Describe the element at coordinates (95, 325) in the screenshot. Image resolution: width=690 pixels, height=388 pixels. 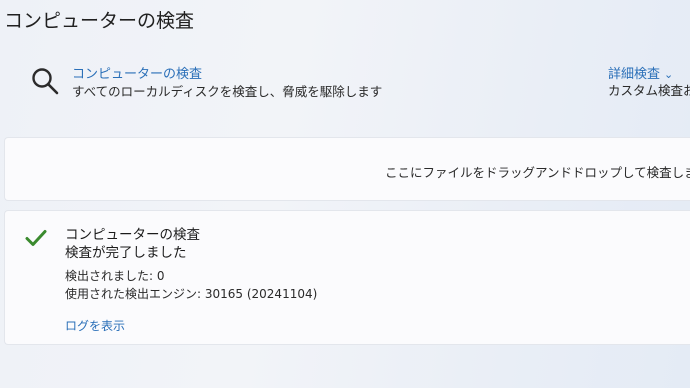
I see `view-log-link: ログを表示` at that location.